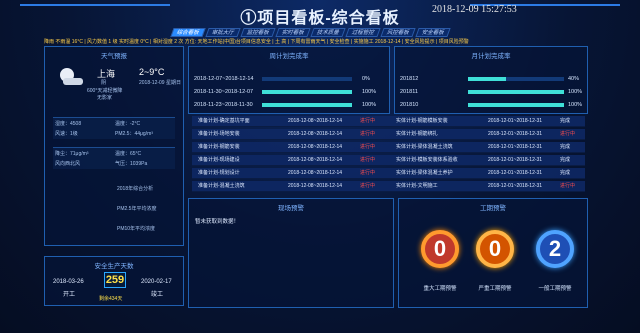 The image size is (640, 333). What do you see at coordinates (71, 76) in the screenshot?
I see `cloud-moon-icon` at bounding box center [71, 76].